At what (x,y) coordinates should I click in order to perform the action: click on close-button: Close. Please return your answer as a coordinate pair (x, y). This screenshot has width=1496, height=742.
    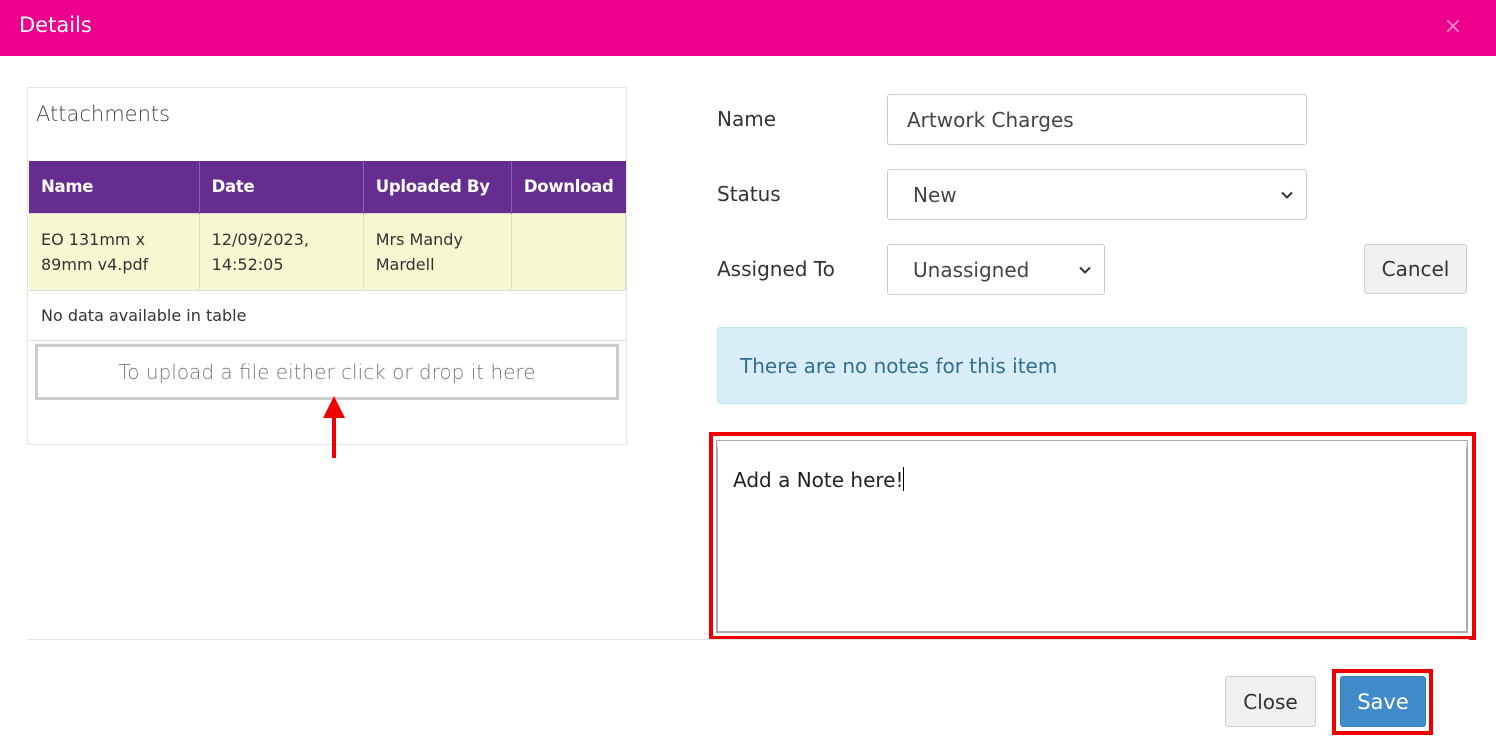
    Looking at the image, I should click on (1270, 701).